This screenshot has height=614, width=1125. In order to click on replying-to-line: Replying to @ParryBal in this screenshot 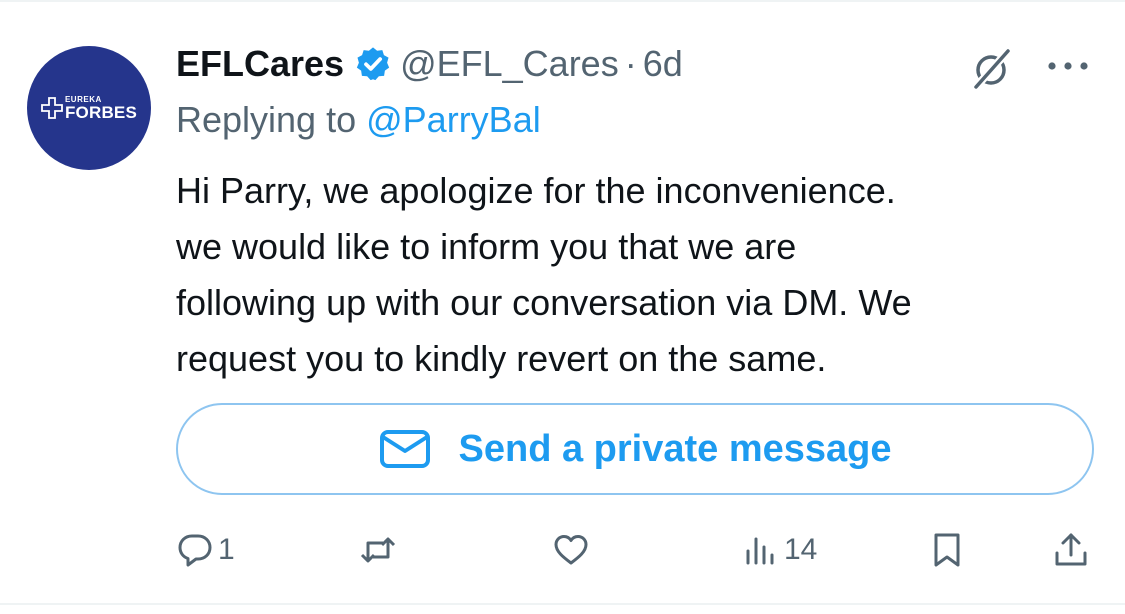, I will do `click(358, 120)`.